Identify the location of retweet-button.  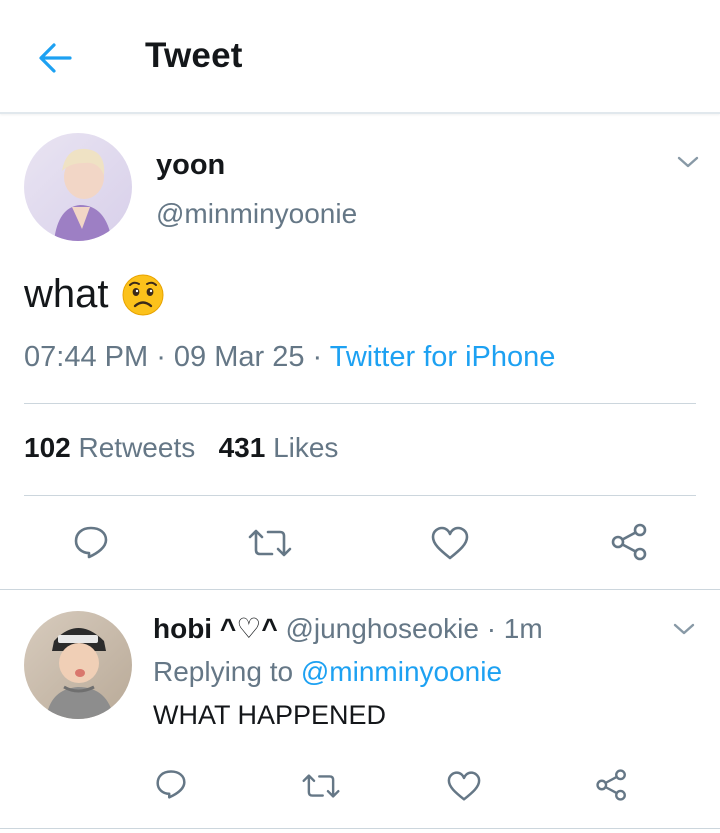
(270, 545).